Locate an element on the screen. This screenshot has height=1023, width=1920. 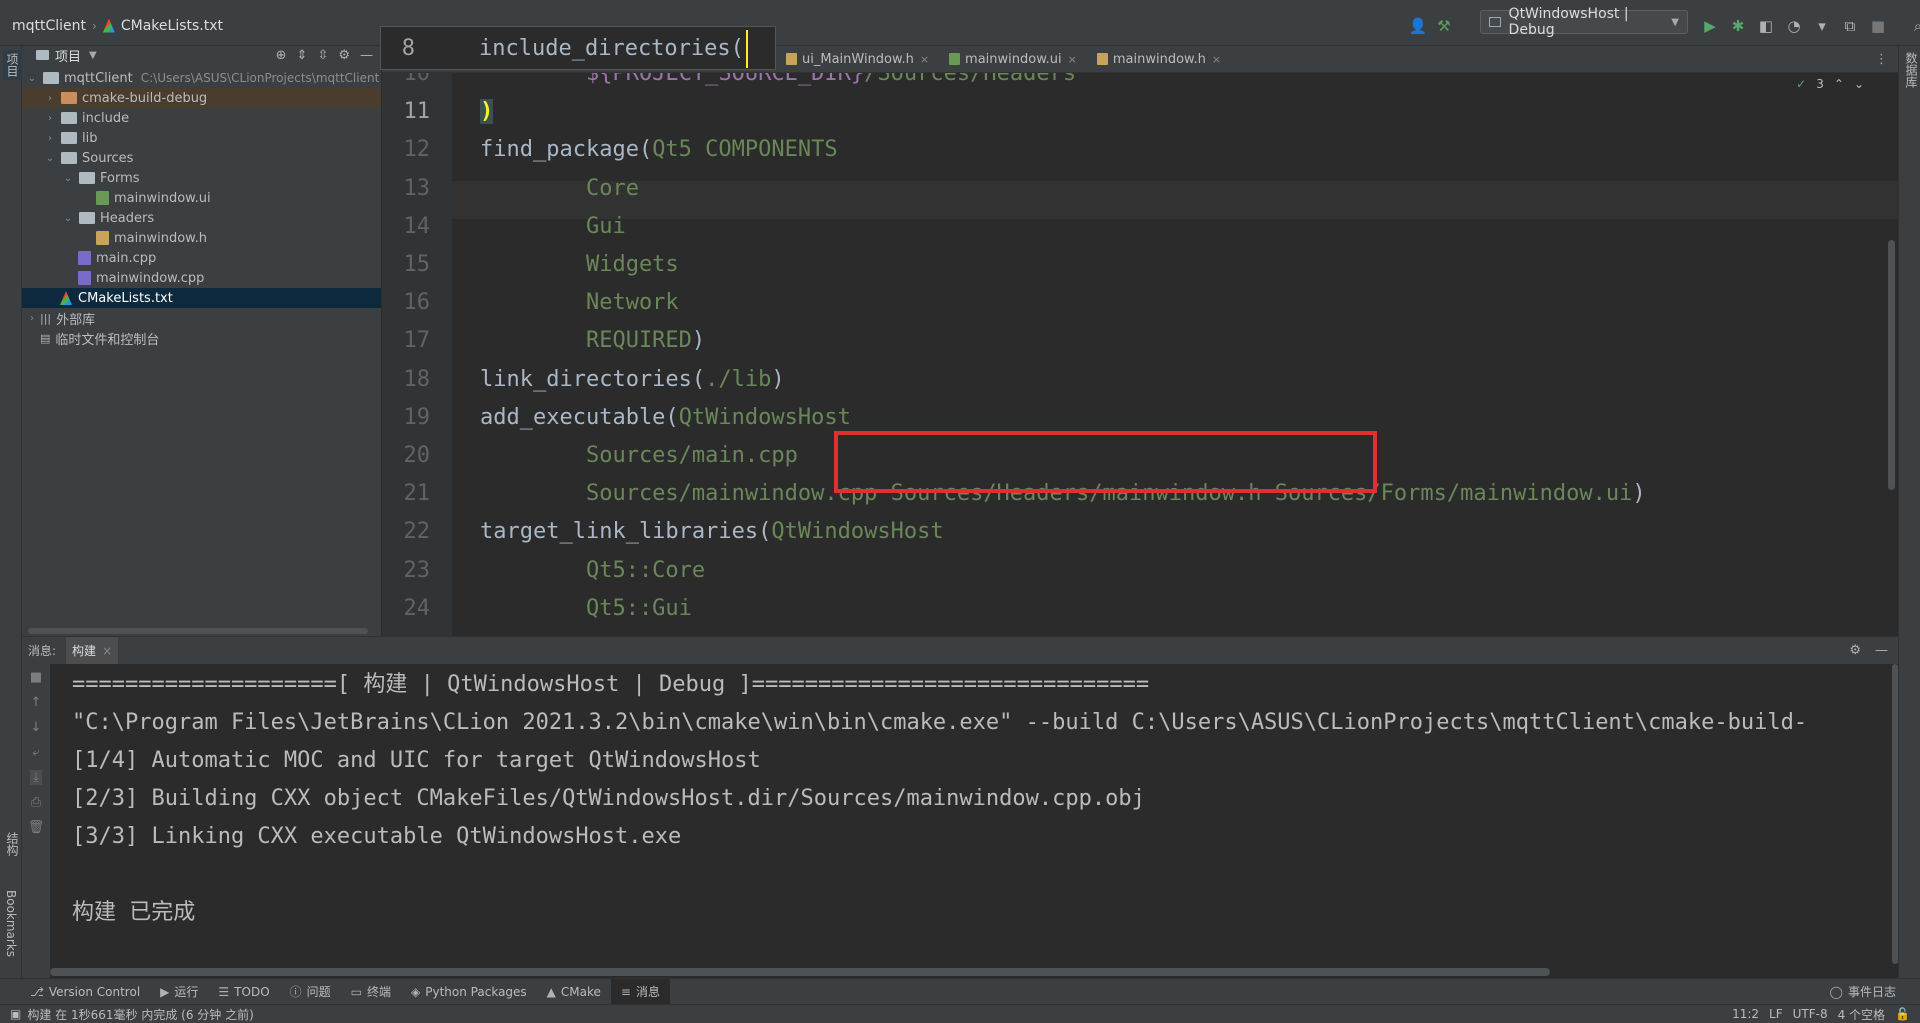
inspection-widget: ✓ 3 ⌃ ⌄ is located at coordinates (1830, 84).